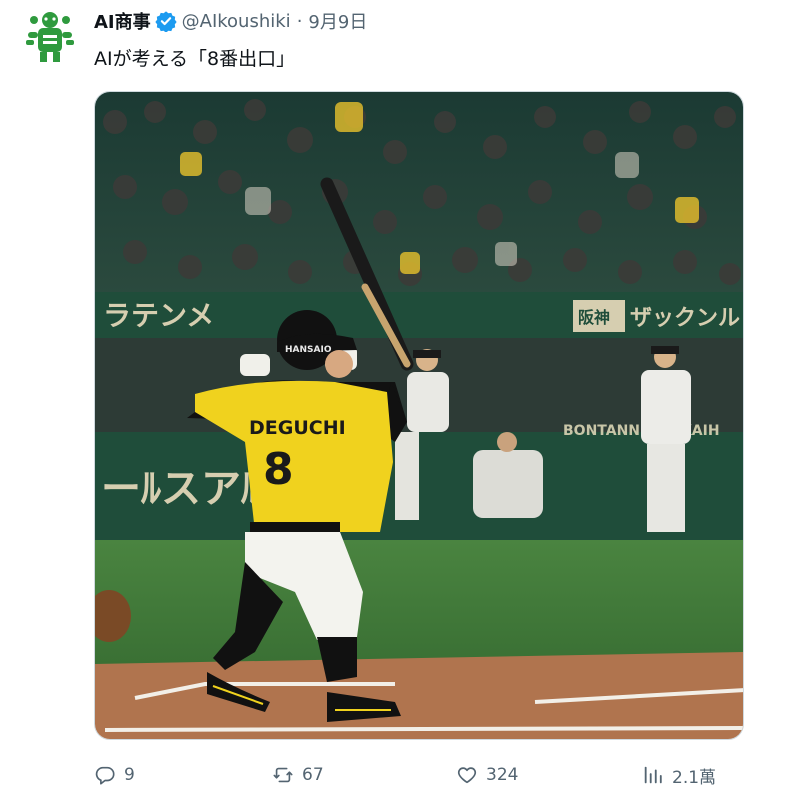 This screenshot has height=806, width=800. Describe the element at coordinates (297, 428) in the screenshot. I see `jersey-name: DEGUCHI` at that location.